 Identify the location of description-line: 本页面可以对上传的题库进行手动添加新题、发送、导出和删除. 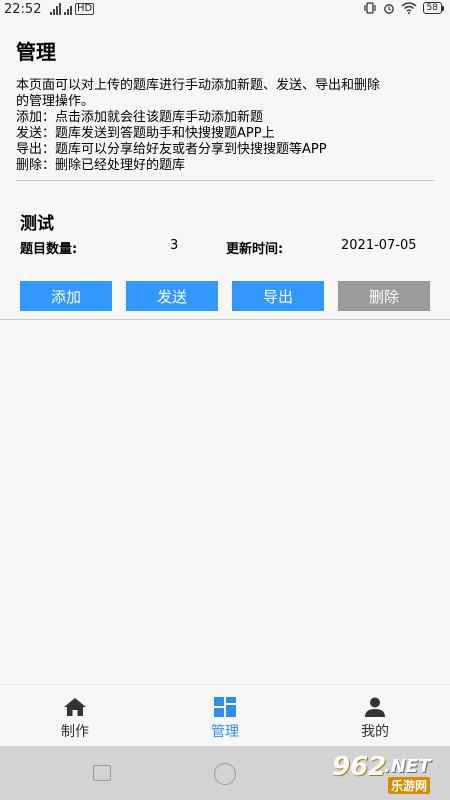
(198, 85).